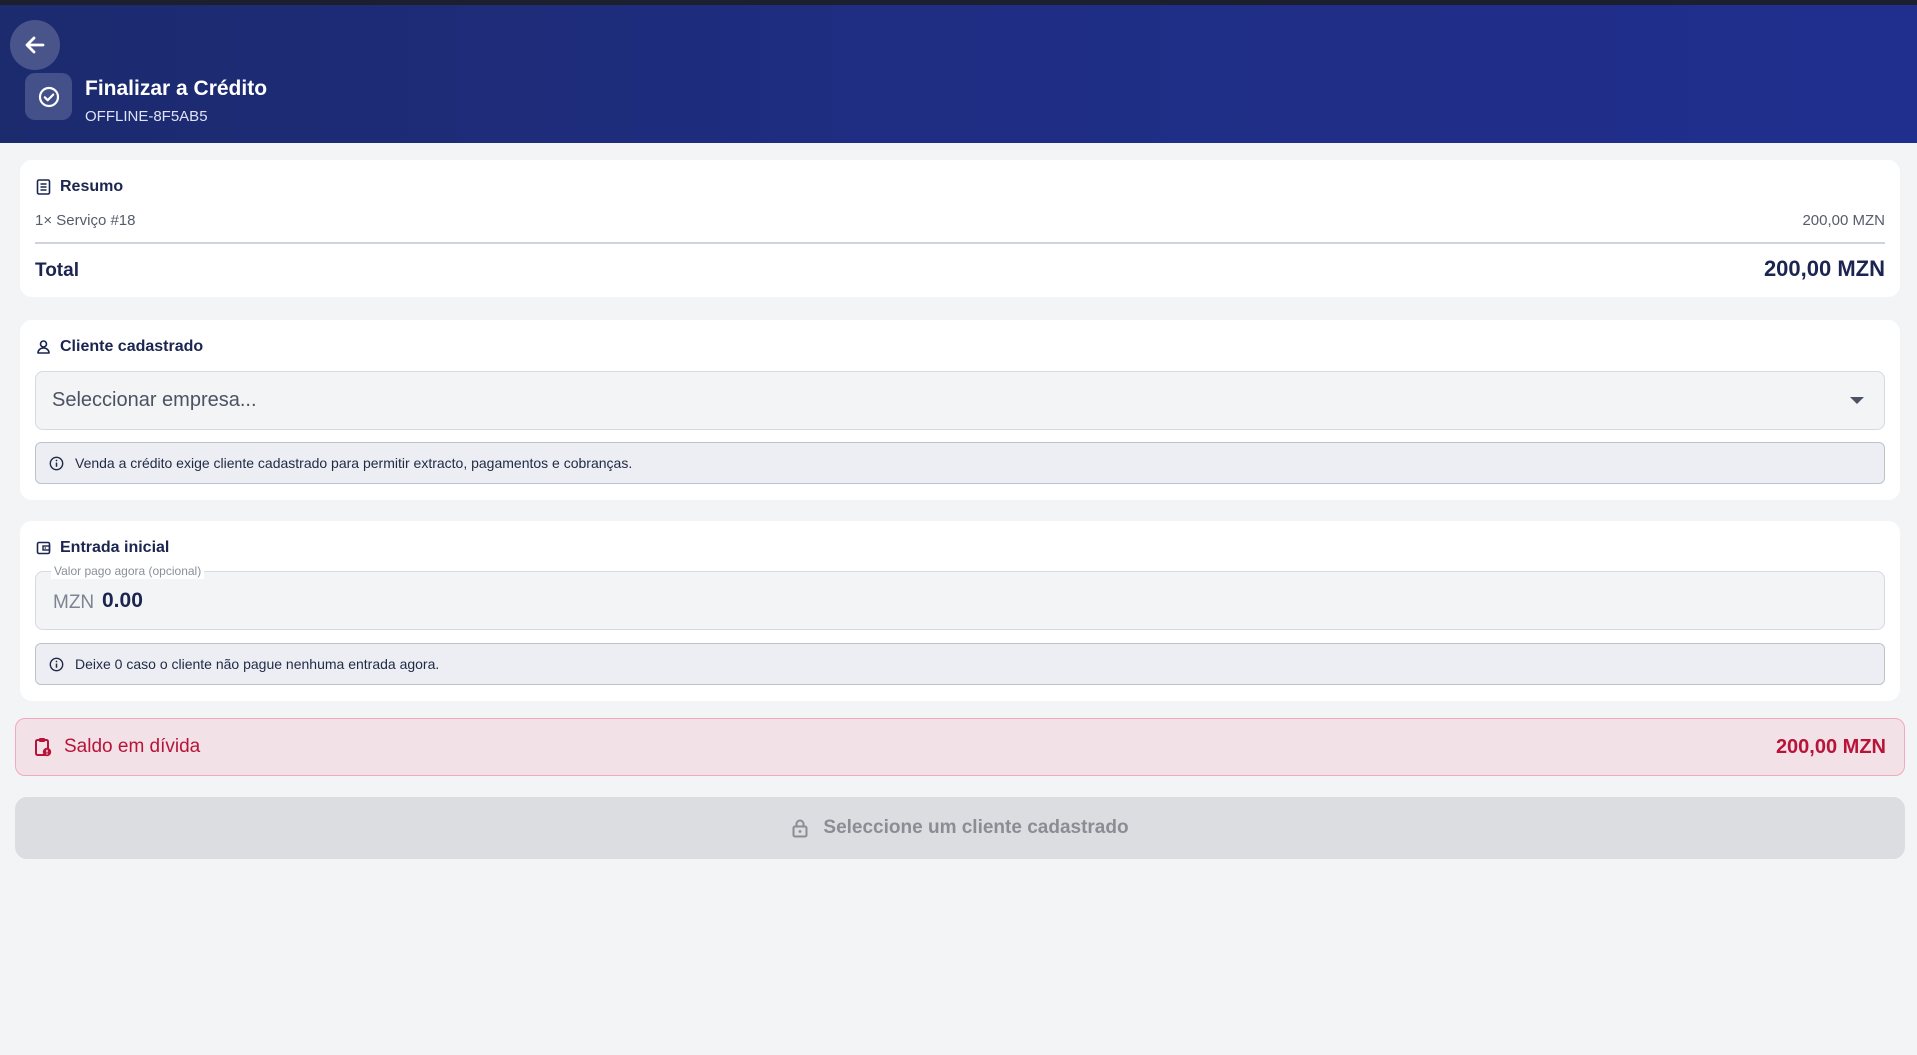 The image size is (1917, 1055). What do you see at coordinates (146, 116) in the screenshot?
I see `sale-reference: OFFLINE-8F5AB5` at bounding box center [146, 116].